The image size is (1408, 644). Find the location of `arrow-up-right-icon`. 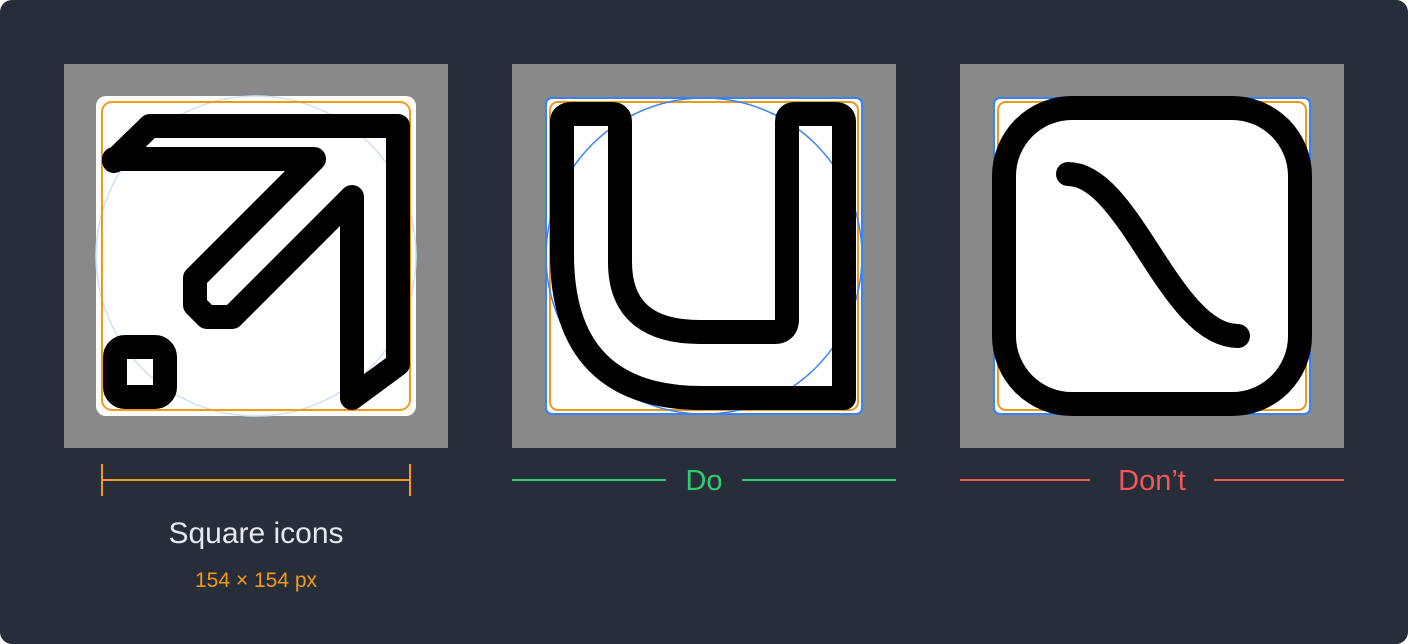

arrow-up-right-icon is located at coordinates (256, 256).